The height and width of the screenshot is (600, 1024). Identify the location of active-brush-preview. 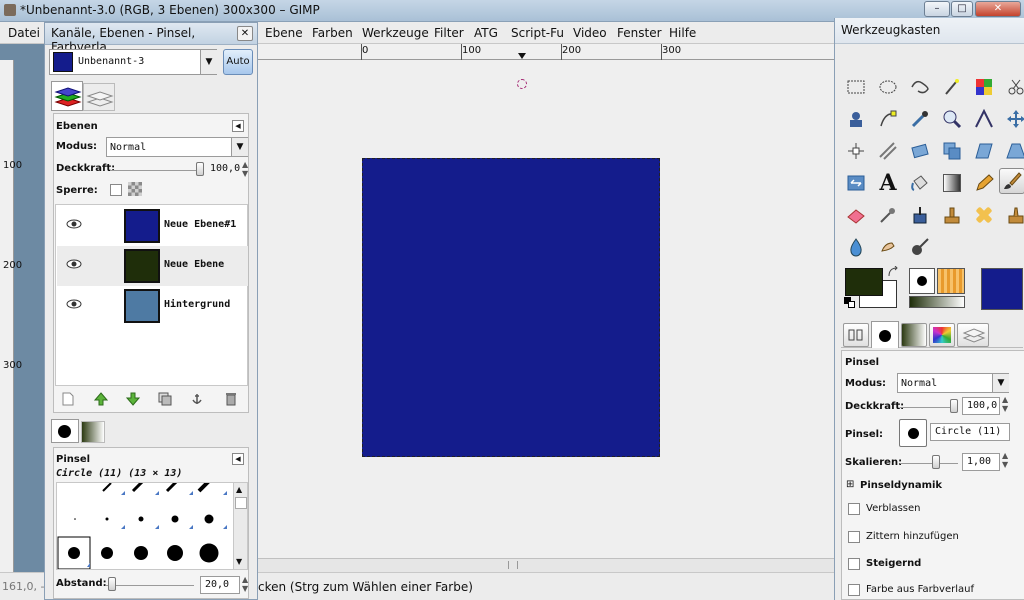
(922, 281).